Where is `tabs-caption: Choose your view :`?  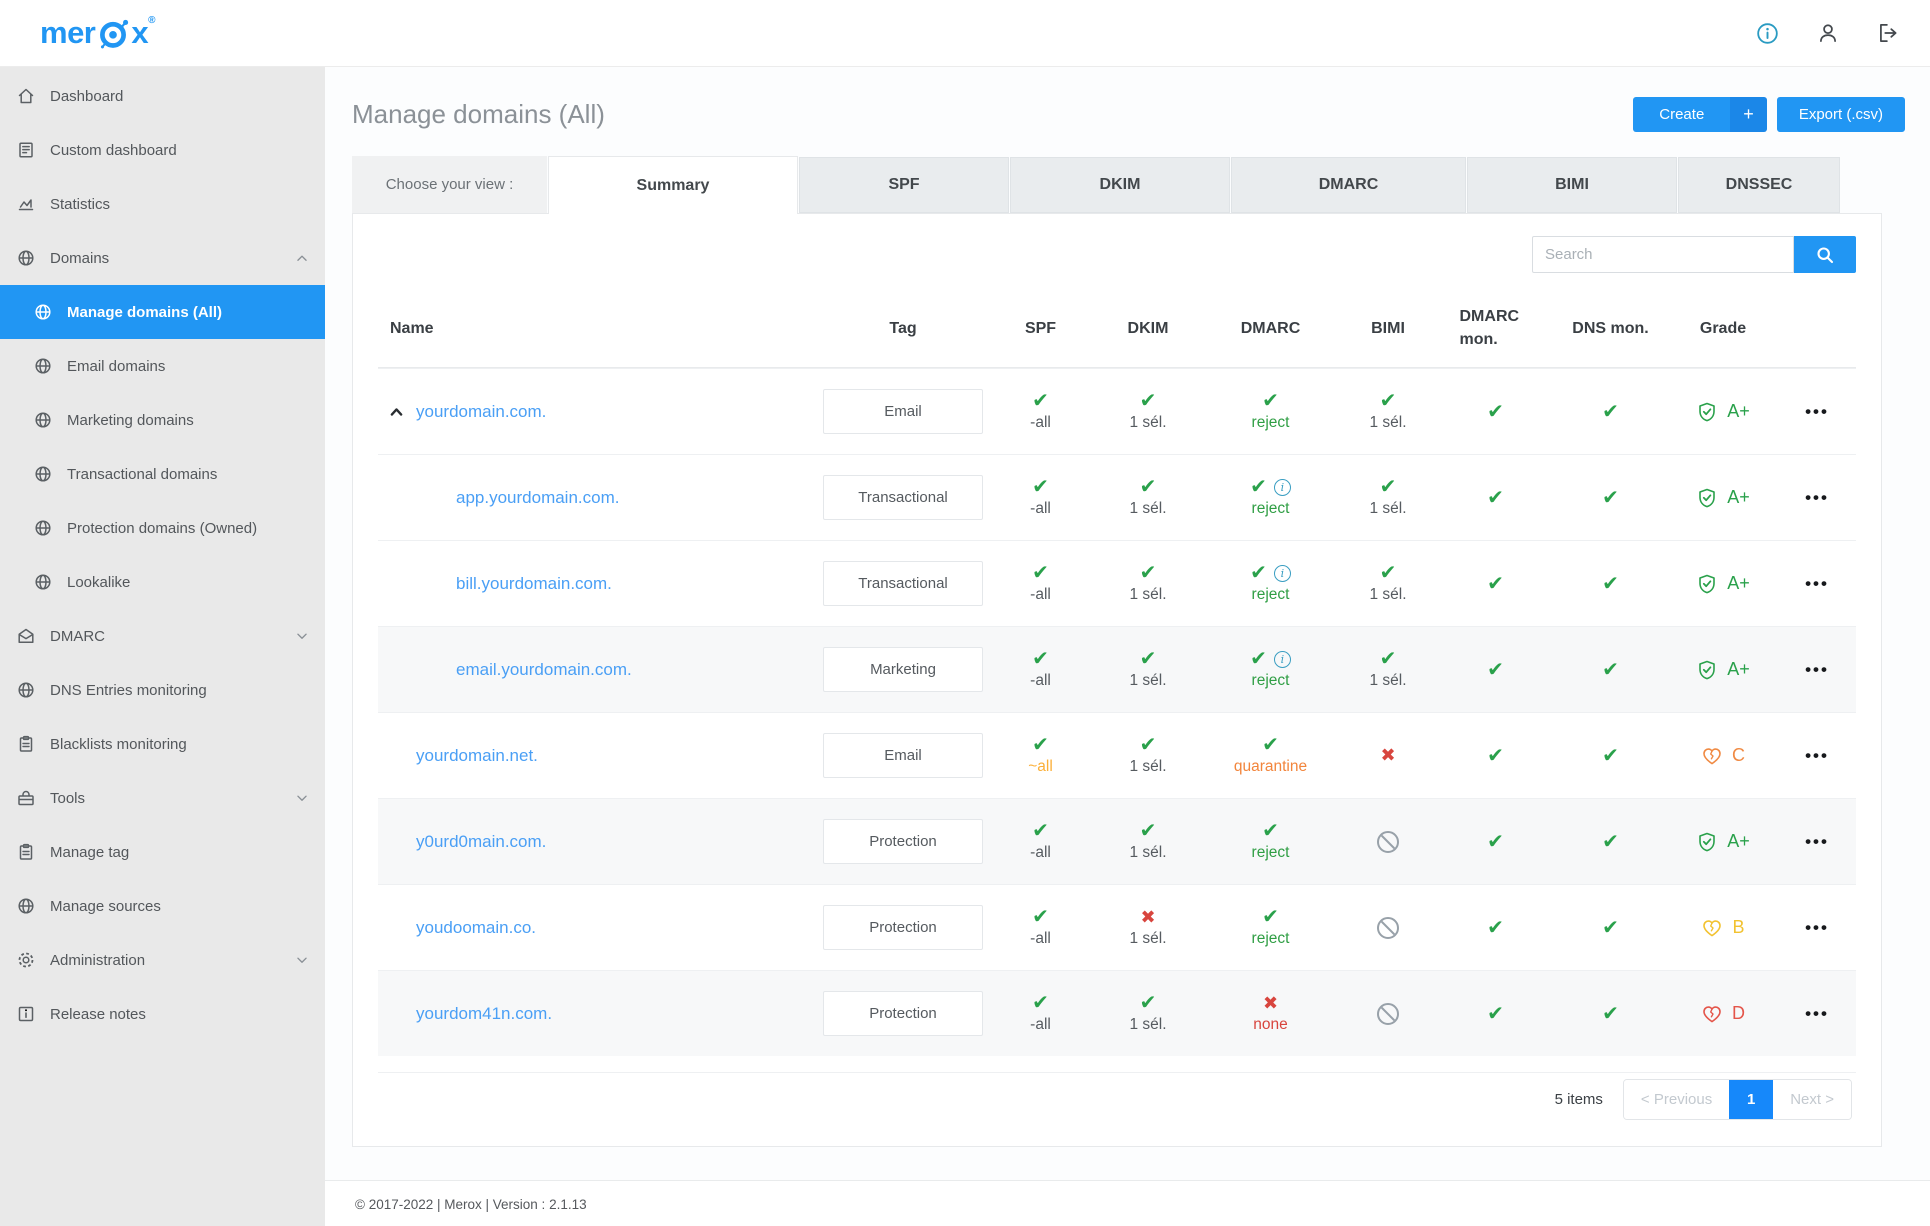
tabs-caption: Choose your view : is located at coordinates (449, 184).